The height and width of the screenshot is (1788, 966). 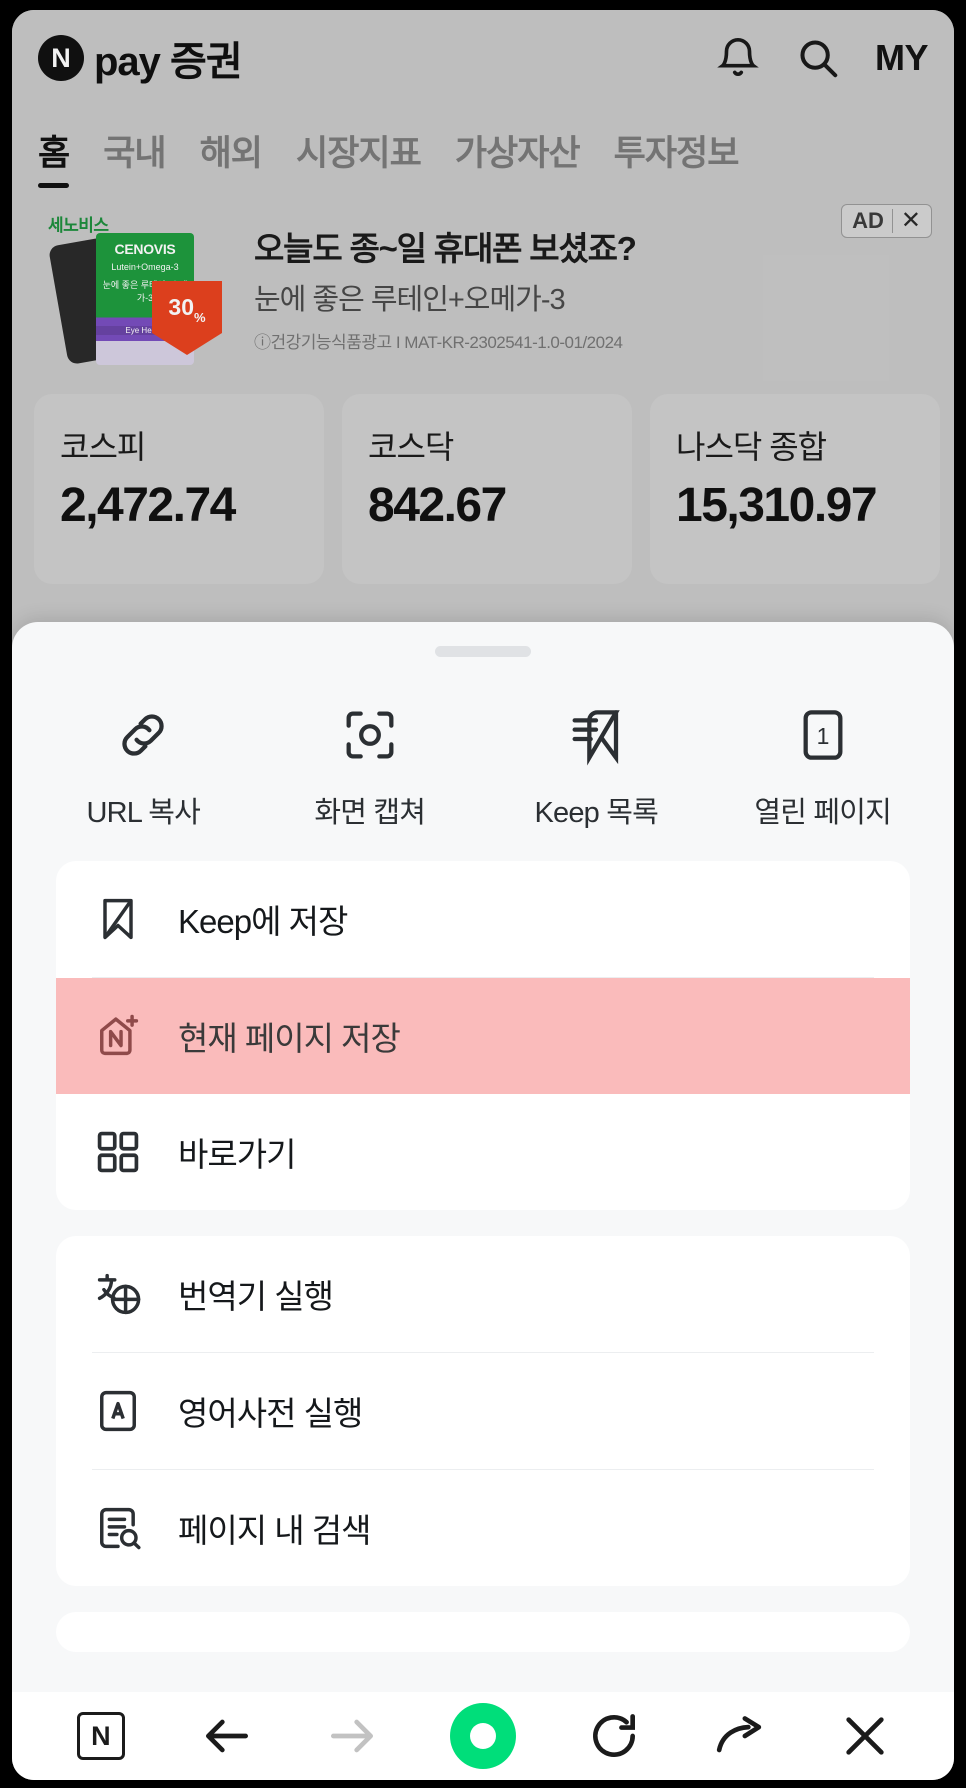 I want to click on home-button, so click(x=482, y=1736).